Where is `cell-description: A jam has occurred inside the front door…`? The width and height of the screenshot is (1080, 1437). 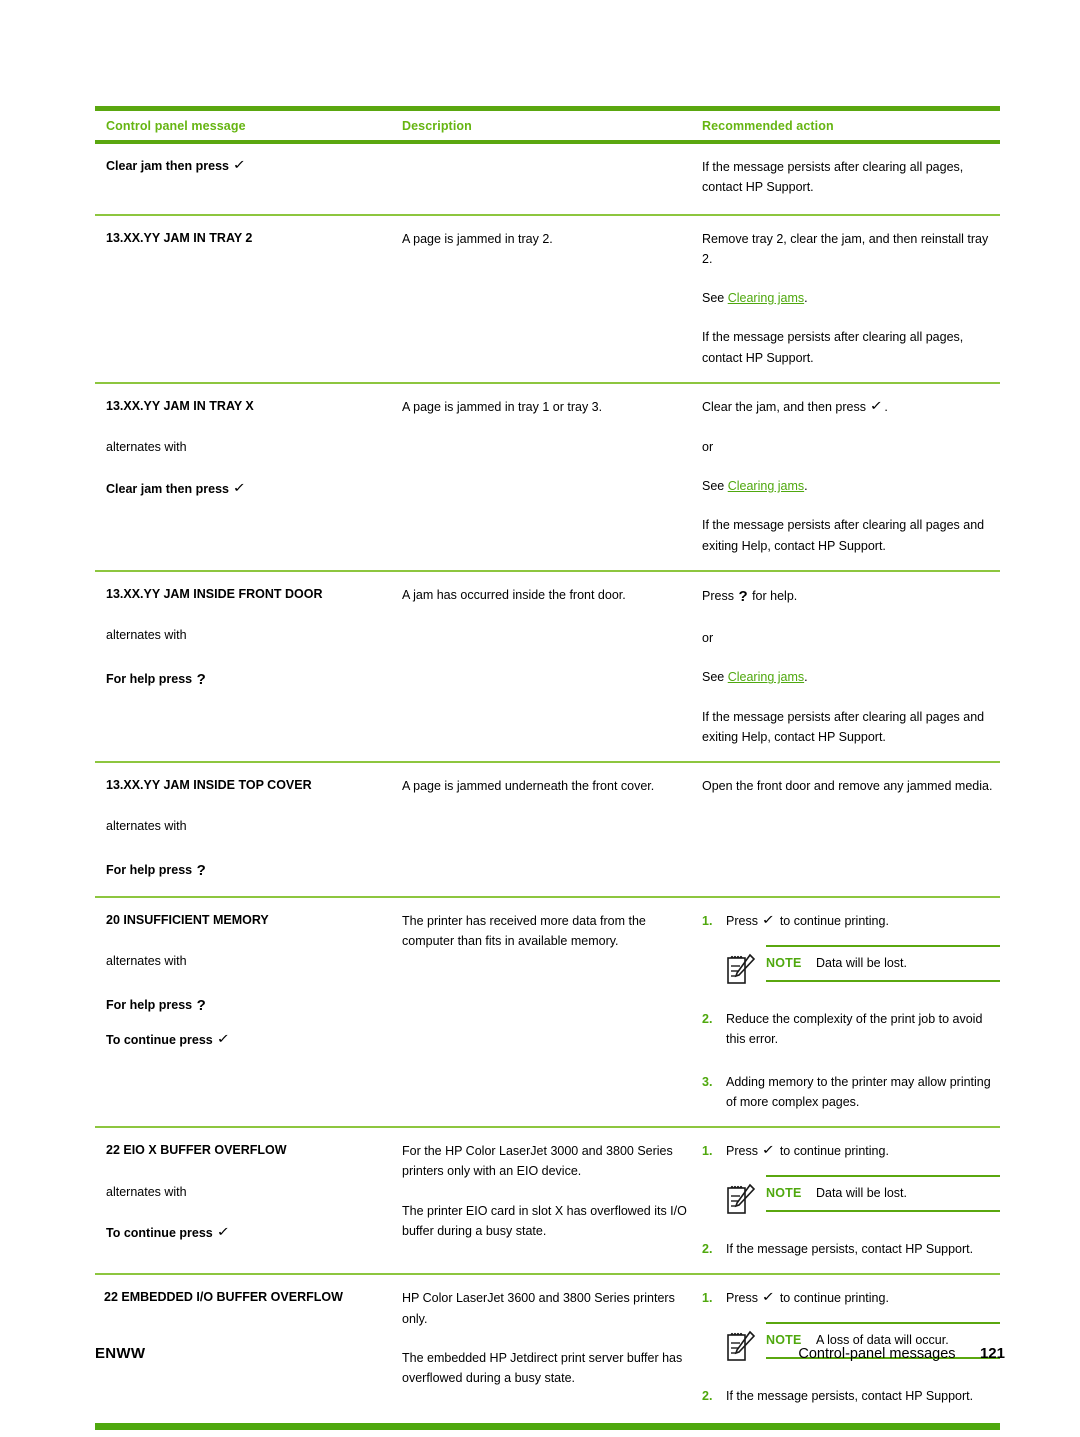 cell-description: A jam has occurred inside the front door… is located at coordinates (552, 595).